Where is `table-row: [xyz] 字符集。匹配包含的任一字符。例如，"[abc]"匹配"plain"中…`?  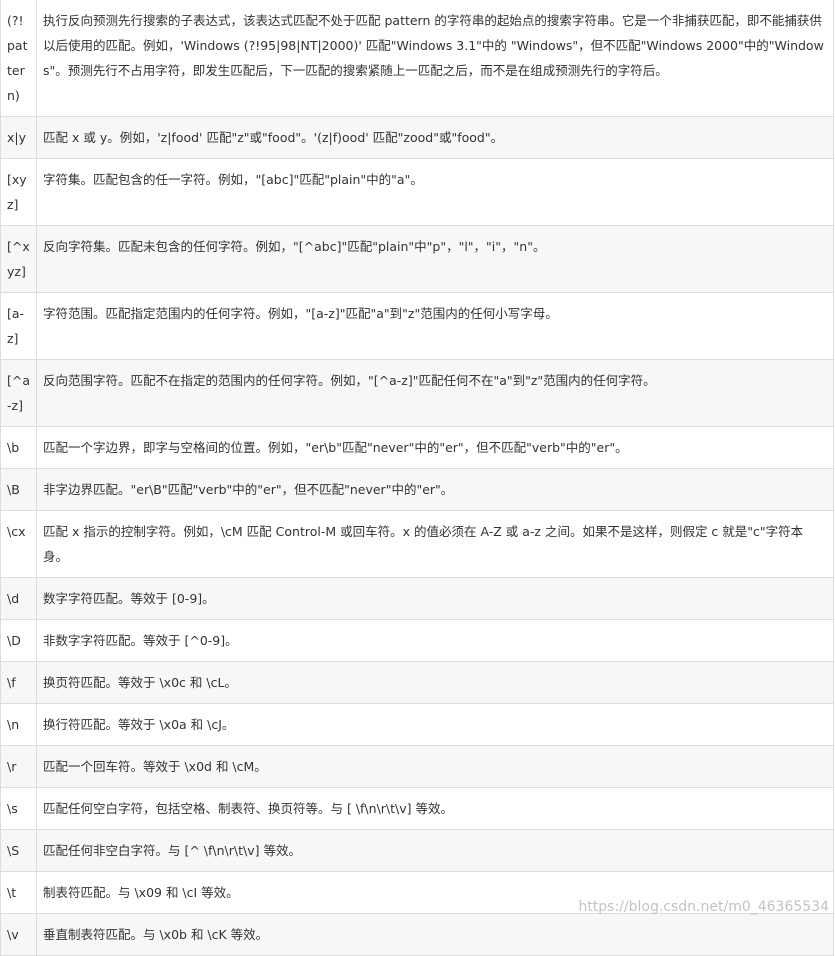 table-row: [xyz] 字符集。匹配包含的任一字符。例如，"[abc]"匹配"plain"中… is located at coordinates (417, 192).